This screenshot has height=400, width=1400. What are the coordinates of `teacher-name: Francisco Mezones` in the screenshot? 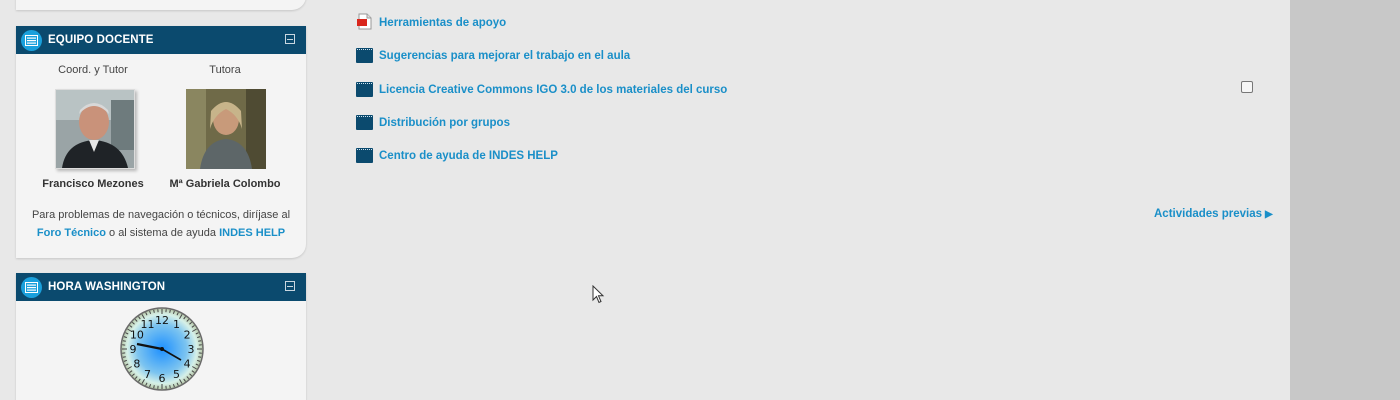 It's located at (93, 184).